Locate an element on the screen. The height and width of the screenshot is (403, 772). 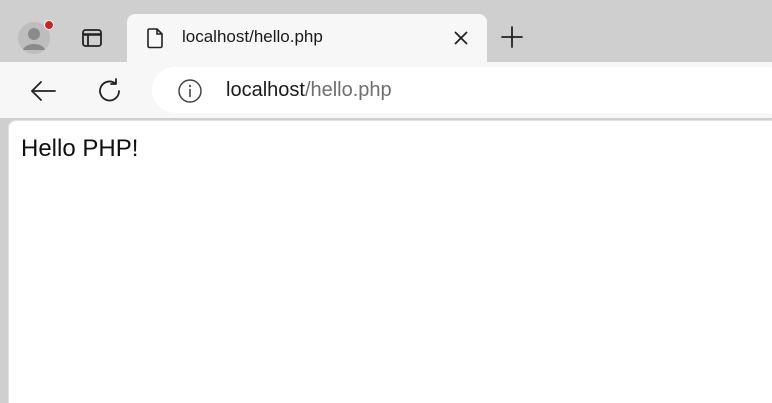
url-path: /hello.php is located at coordinates (348, 90).